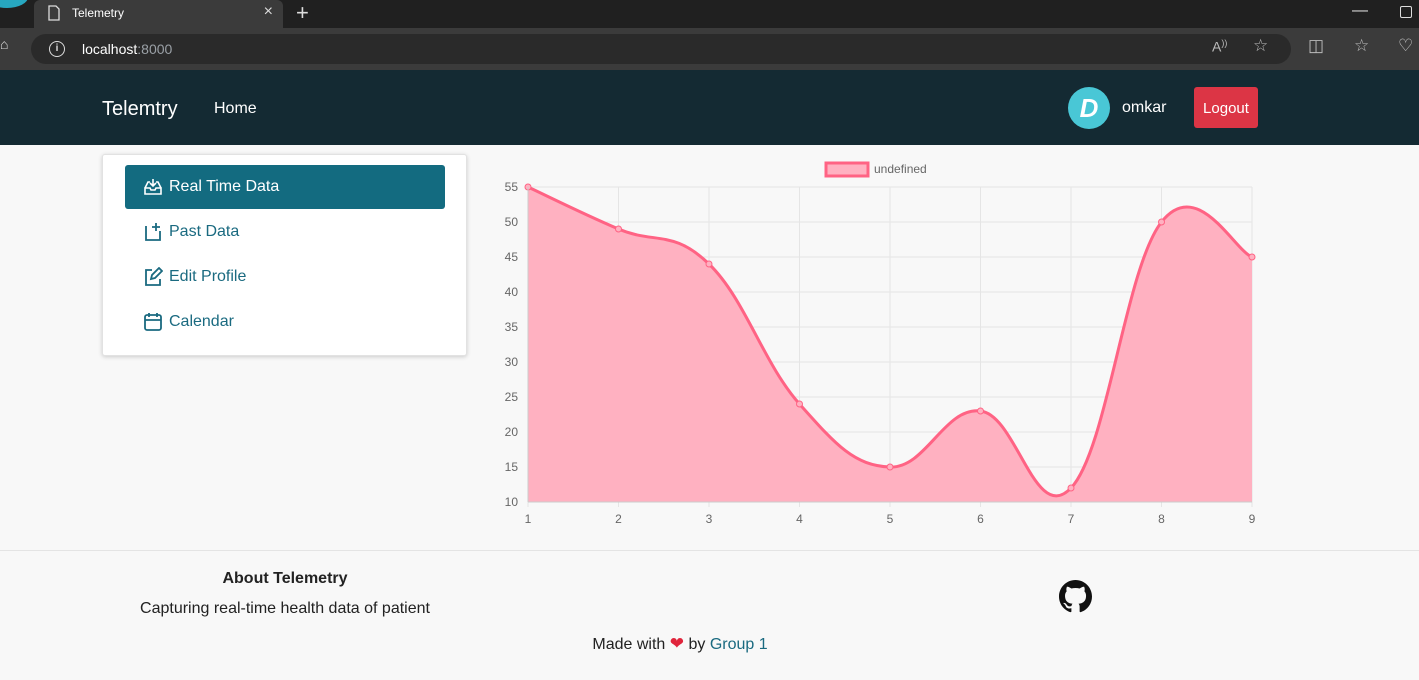  Describe the element at coordinates (110, 49) in the screenshot. I see `url-host: localhost` at that location.